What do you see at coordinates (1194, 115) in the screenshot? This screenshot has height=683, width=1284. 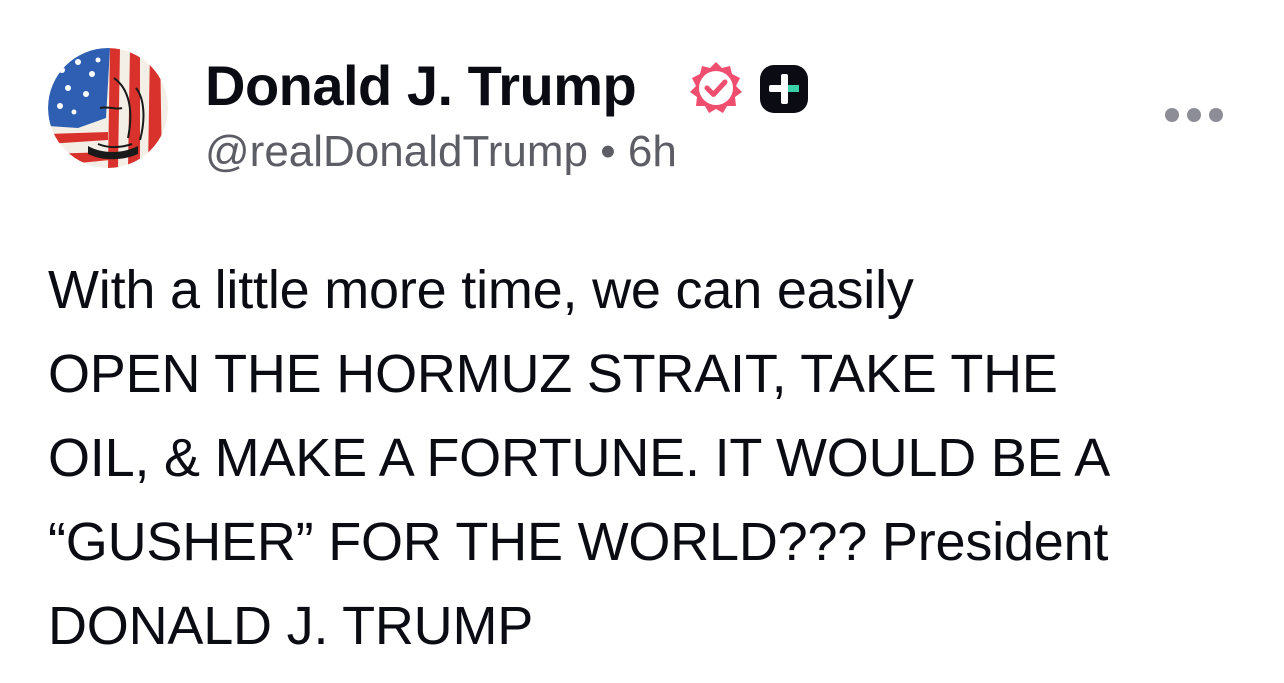 I see `more-options-icon` at bounding box center [1194, 115].